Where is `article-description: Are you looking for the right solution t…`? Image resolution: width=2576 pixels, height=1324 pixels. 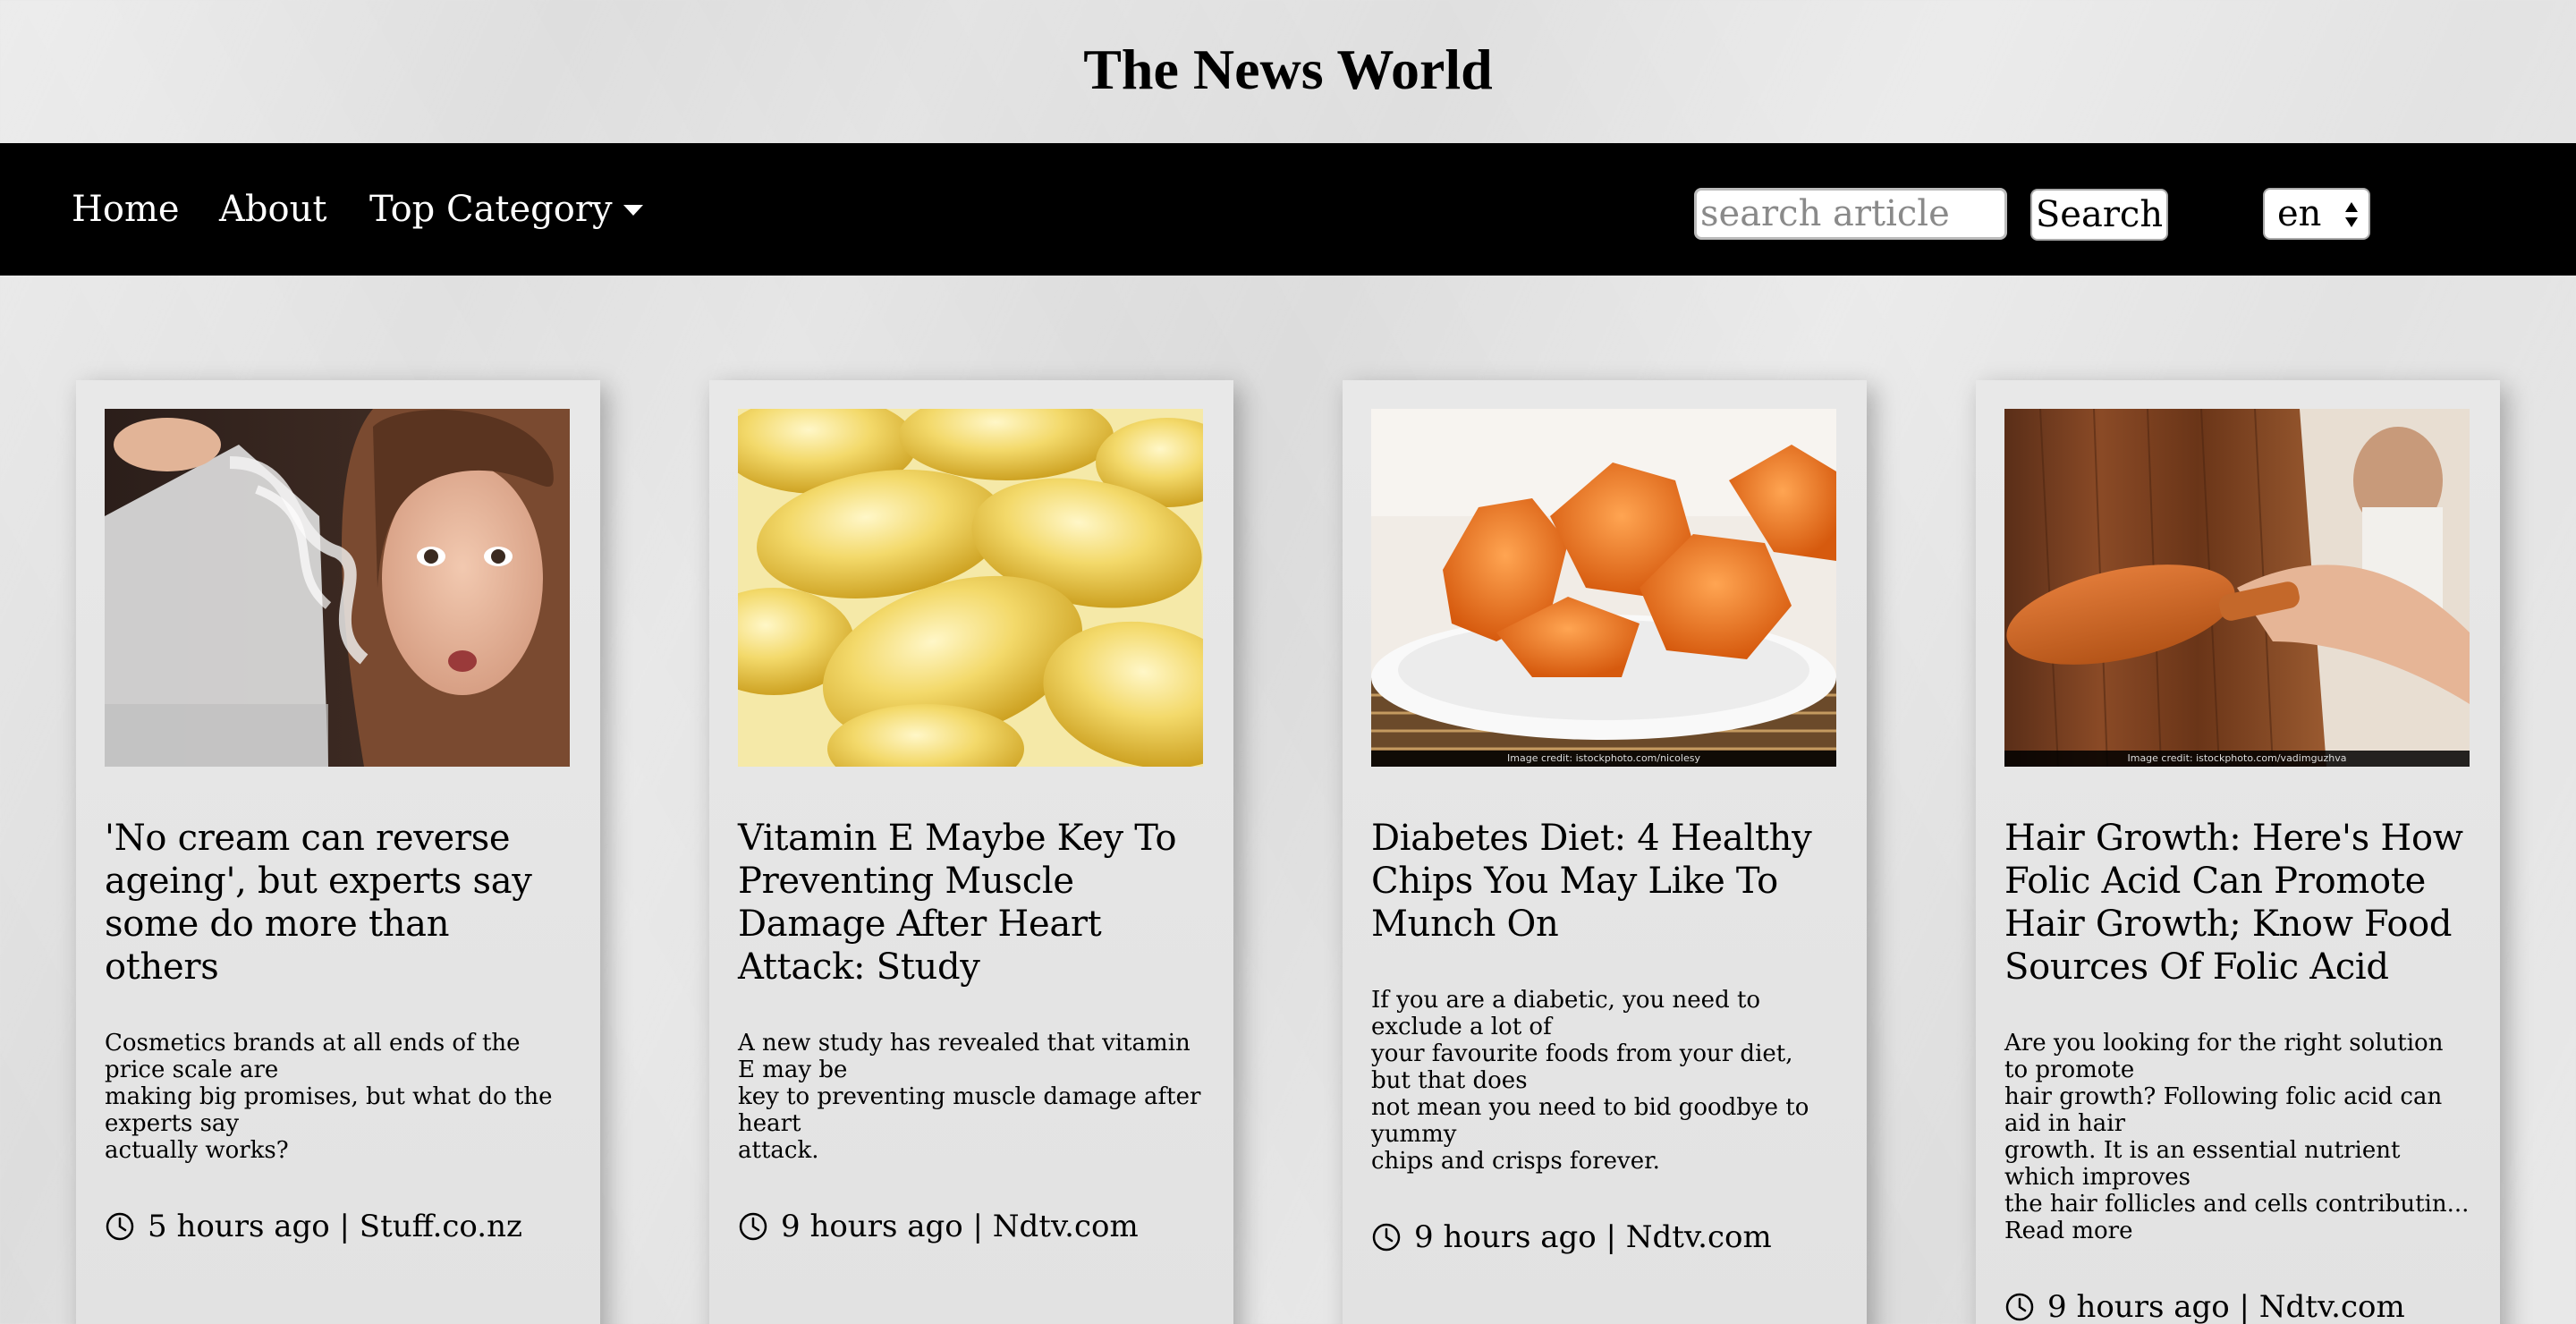 article-description: Are you looking for the right solution t… is located at coordinates (2237, 1137).